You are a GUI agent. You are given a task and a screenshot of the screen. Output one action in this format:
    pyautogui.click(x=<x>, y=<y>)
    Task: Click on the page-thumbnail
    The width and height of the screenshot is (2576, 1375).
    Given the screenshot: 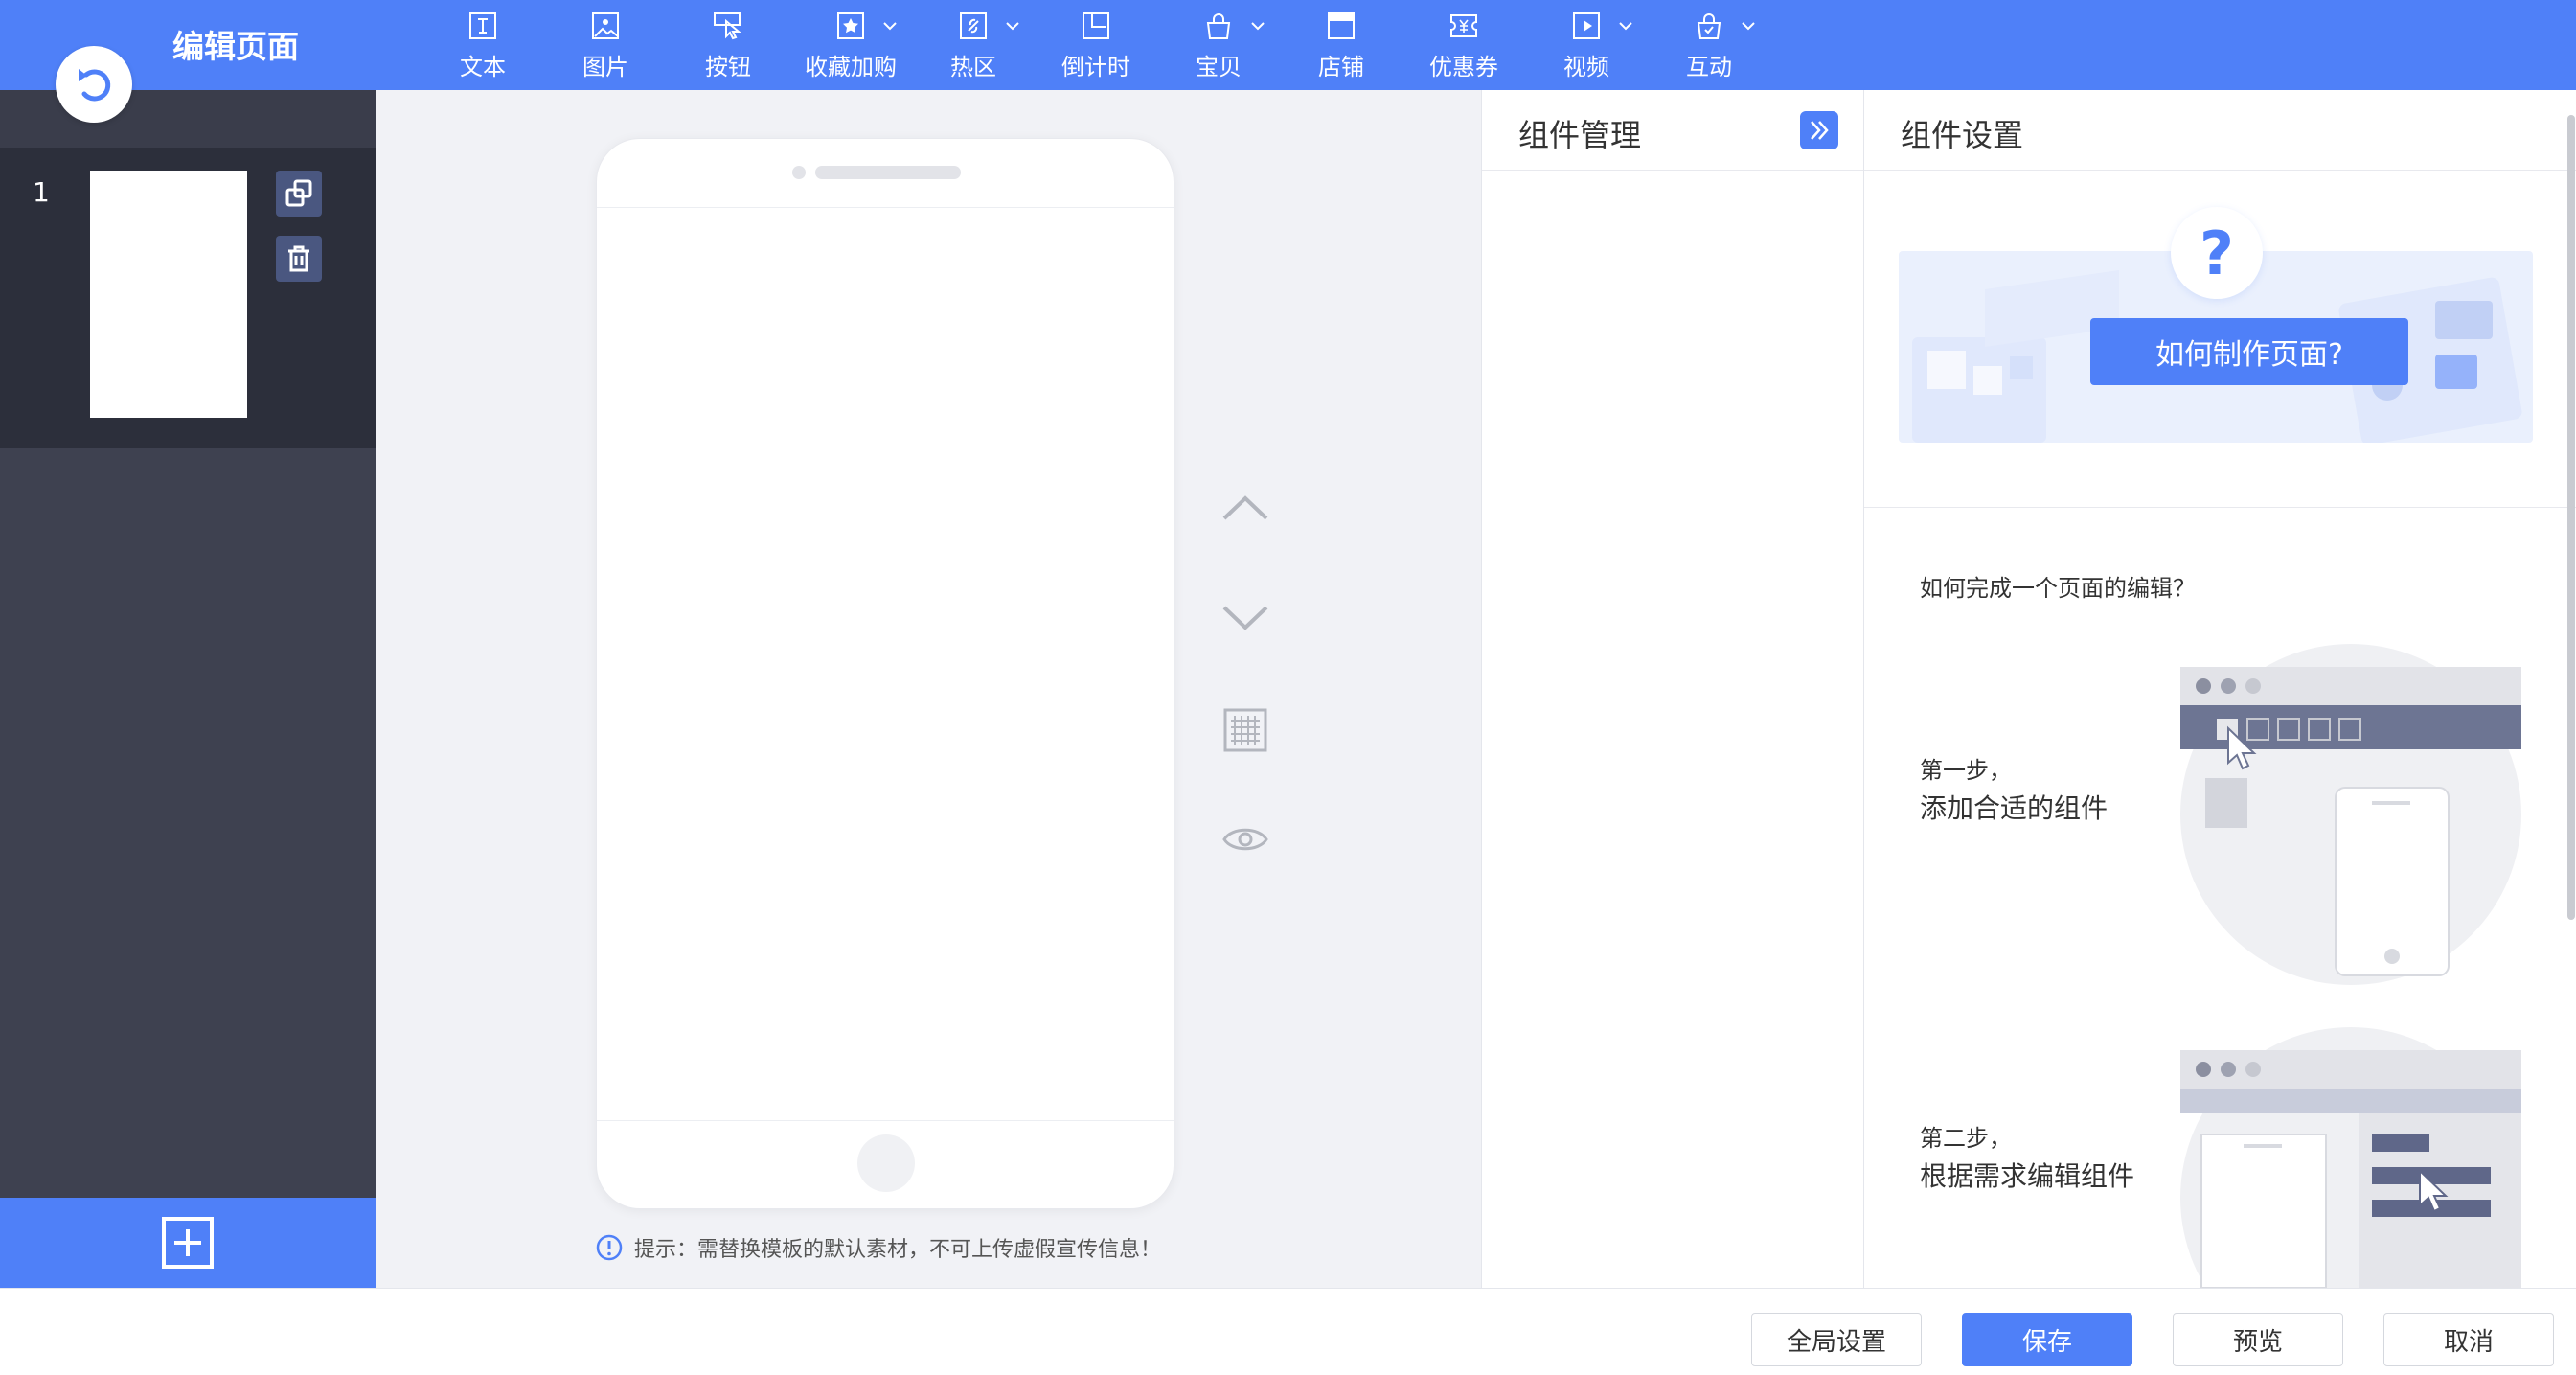 What is the action you would take?
    pyautogui.click(x=168, y=294)
    